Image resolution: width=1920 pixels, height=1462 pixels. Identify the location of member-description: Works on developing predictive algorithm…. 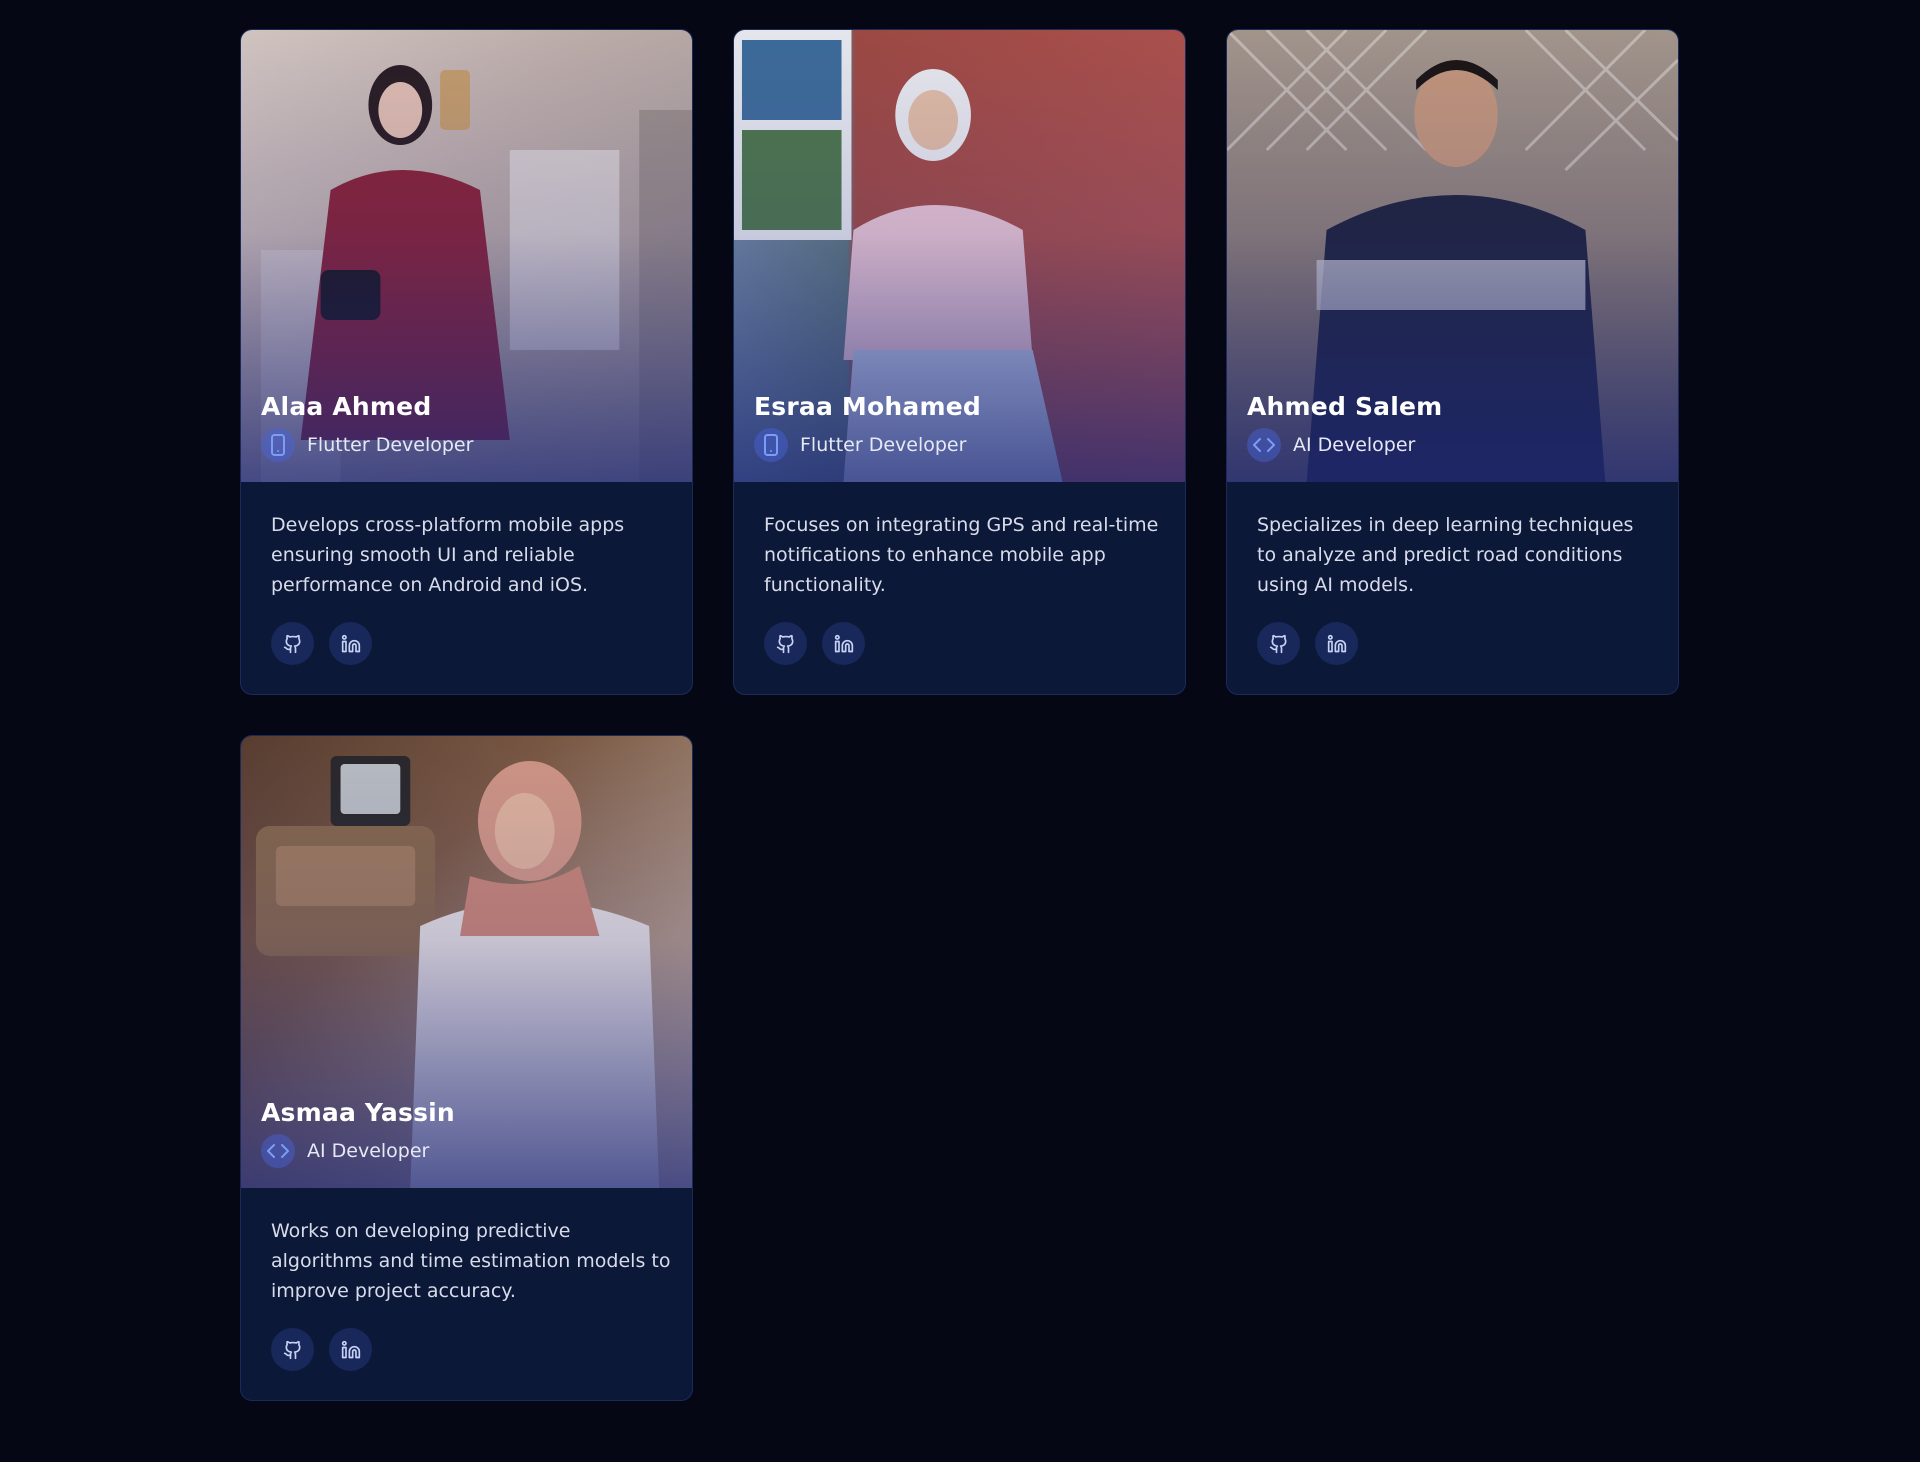
(471, 1261).